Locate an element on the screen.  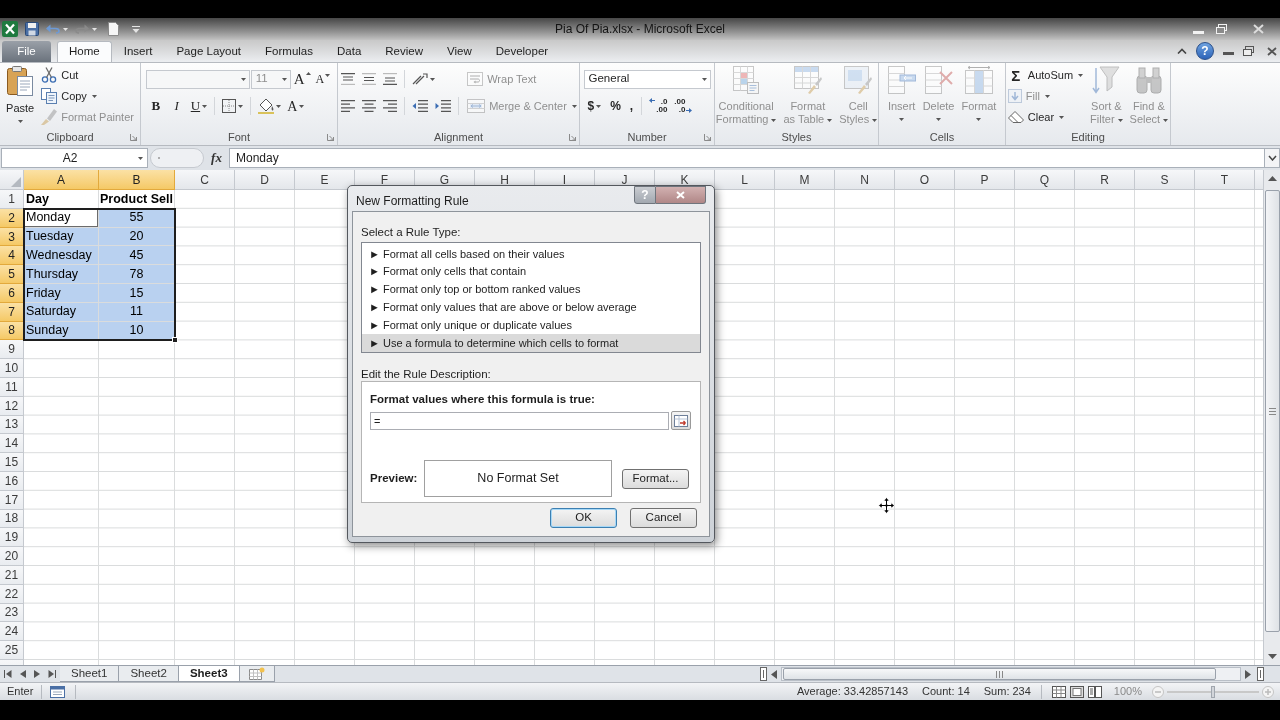
row-header: 25 is located at coordinates (12, 650).